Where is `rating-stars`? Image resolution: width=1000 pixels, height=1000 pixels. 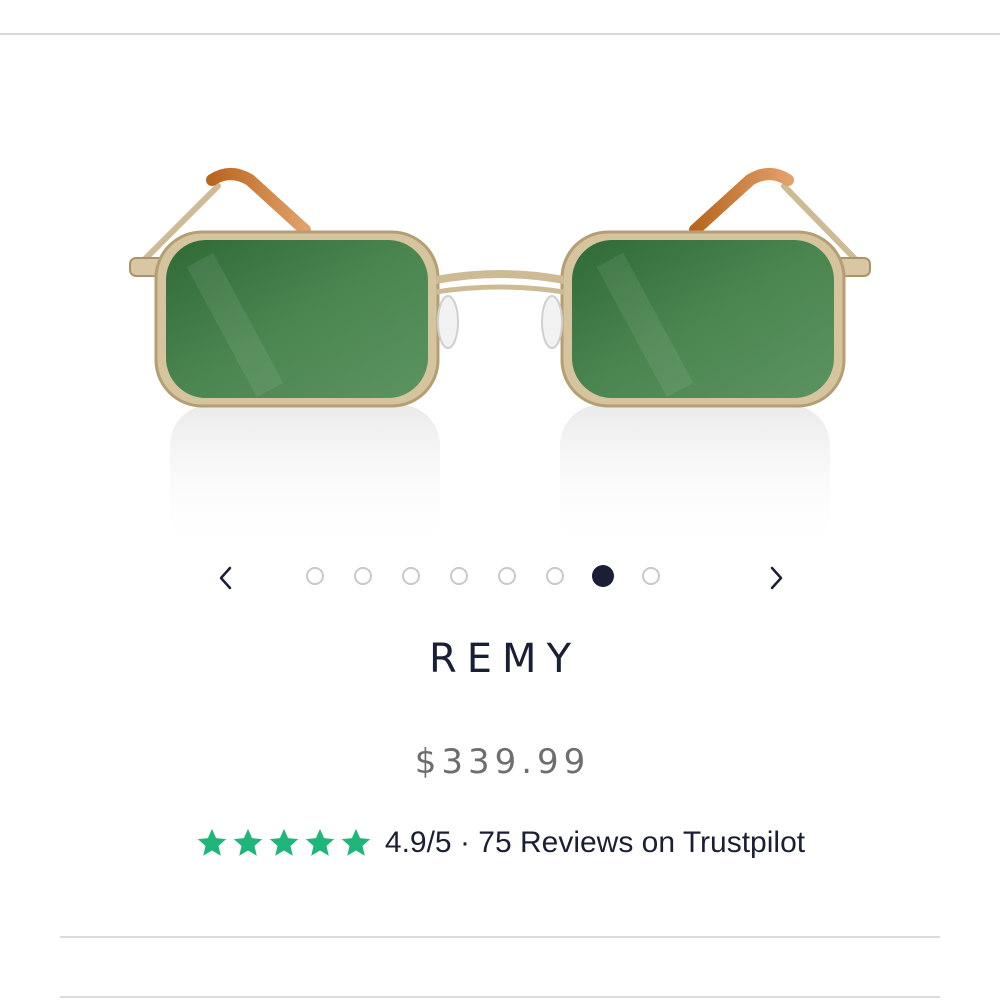 rating-stars is located at coordinates (284, 843).